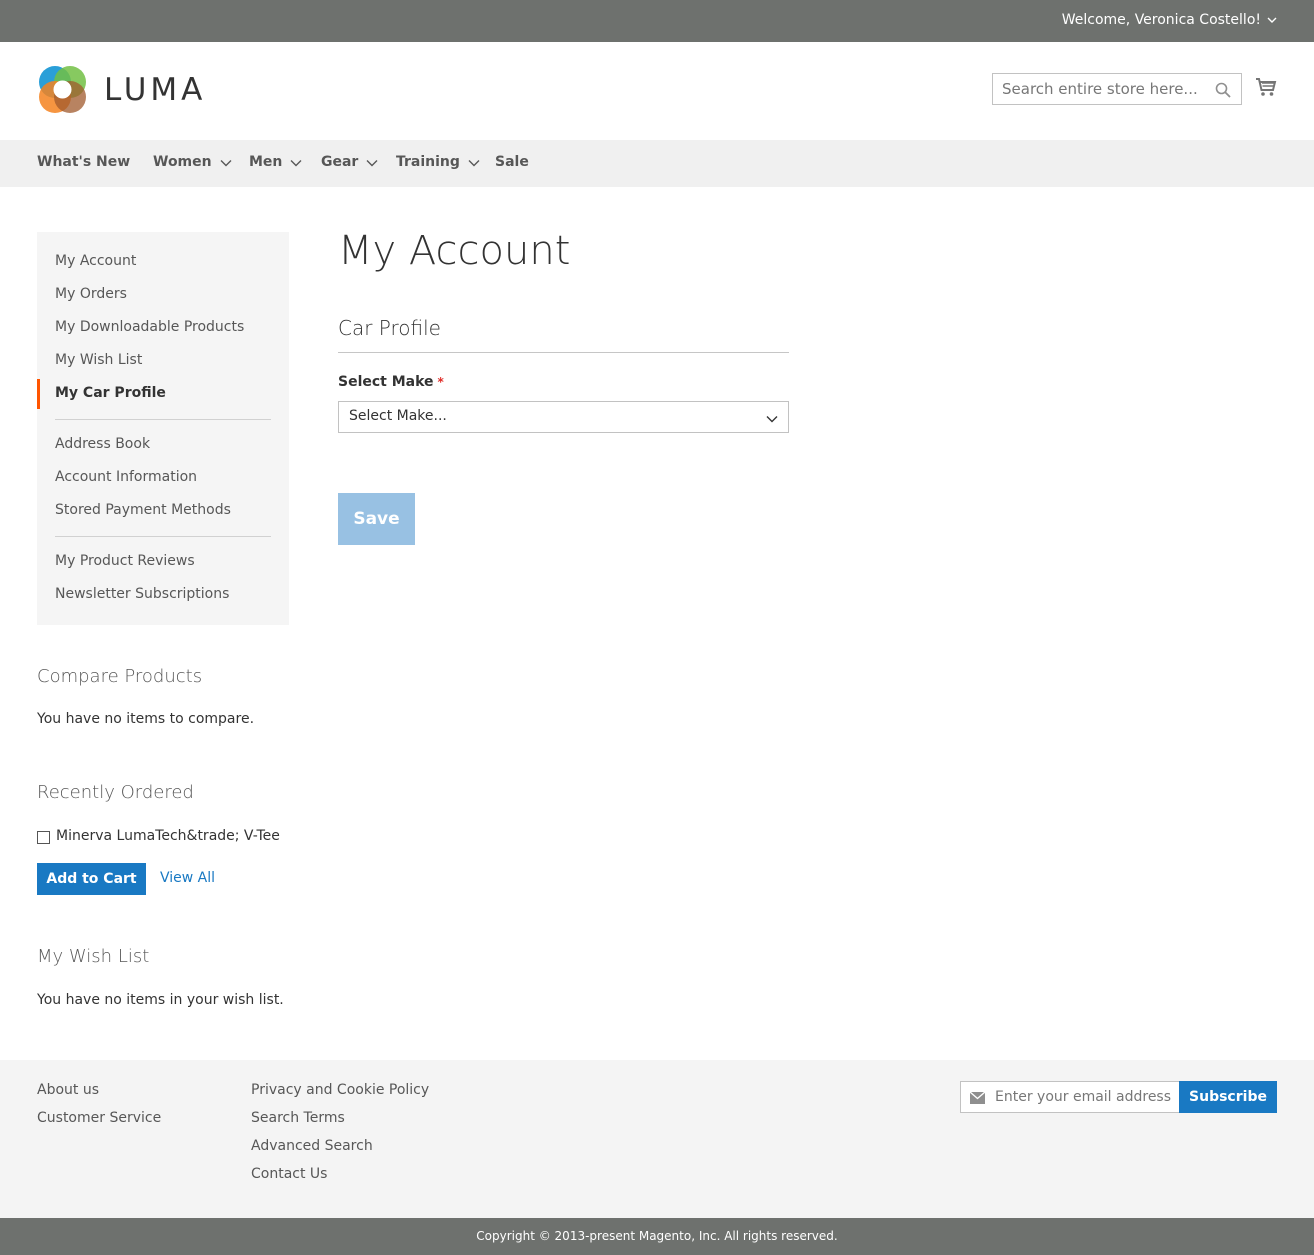  What do you see at coordinates (1098, 89) in the screenshot?
I see `search-input` at bounding box center [1098, 89].